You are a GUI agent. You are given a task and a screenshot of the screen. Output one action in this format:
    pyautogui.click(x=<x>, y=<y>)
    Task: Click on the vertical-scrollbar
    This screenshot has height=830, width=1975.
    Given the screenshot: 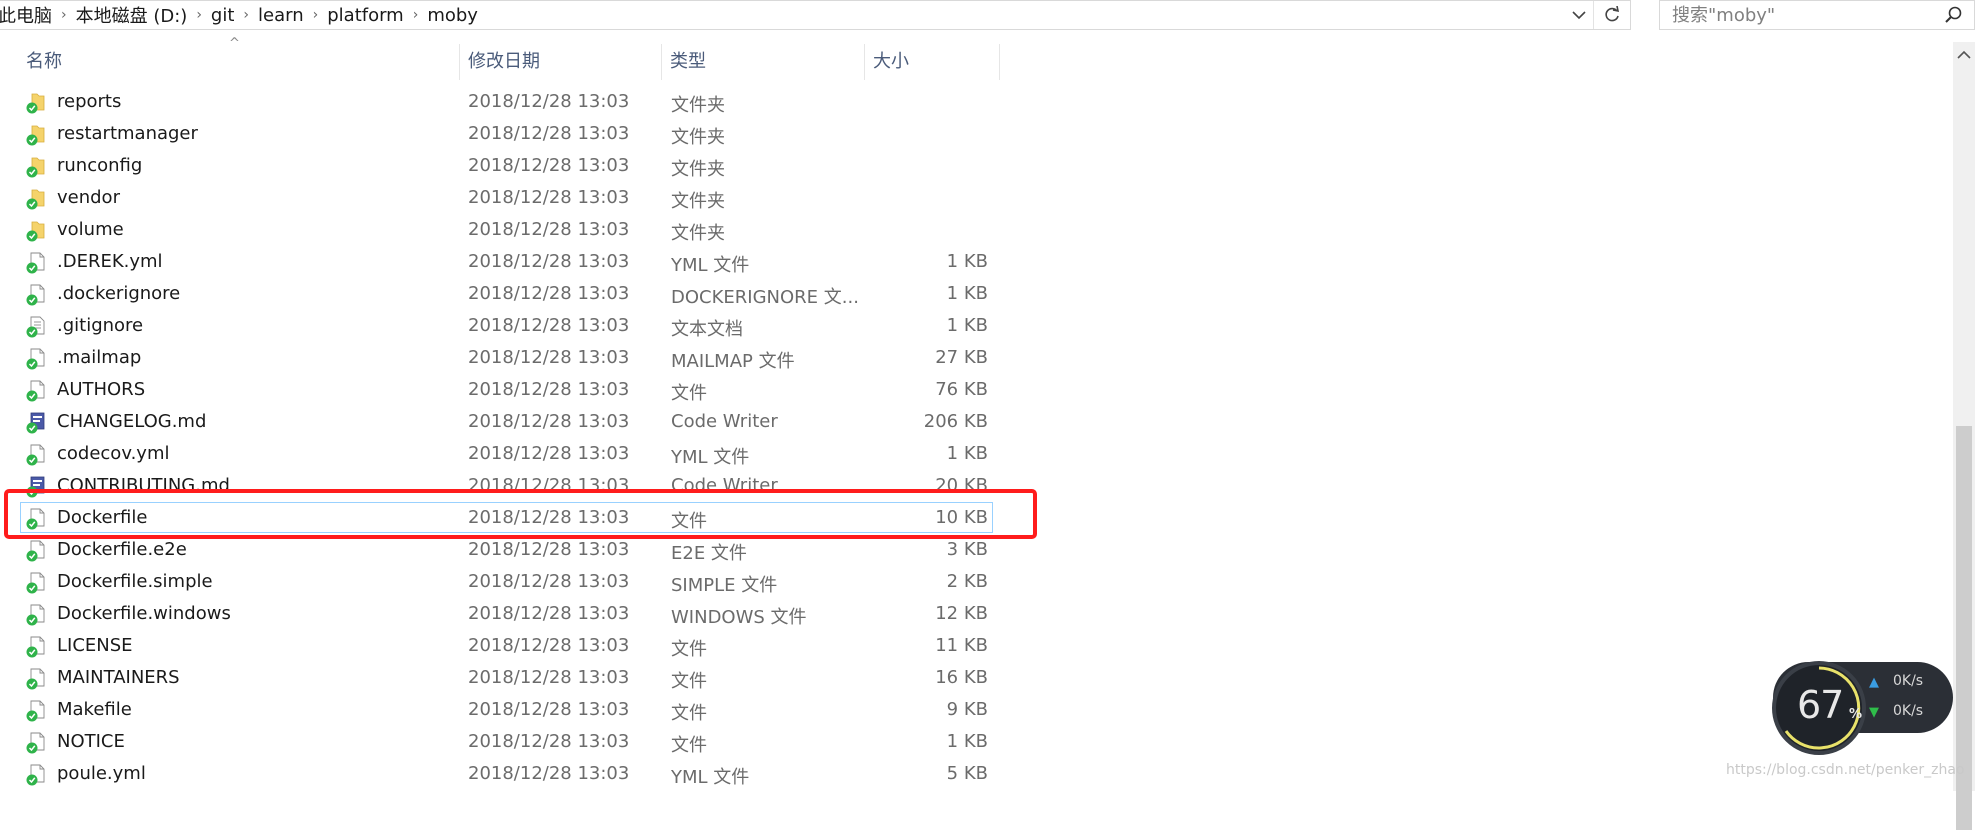 What is the action you would take?
    pyautogui.click(x=1964, y=436)
    